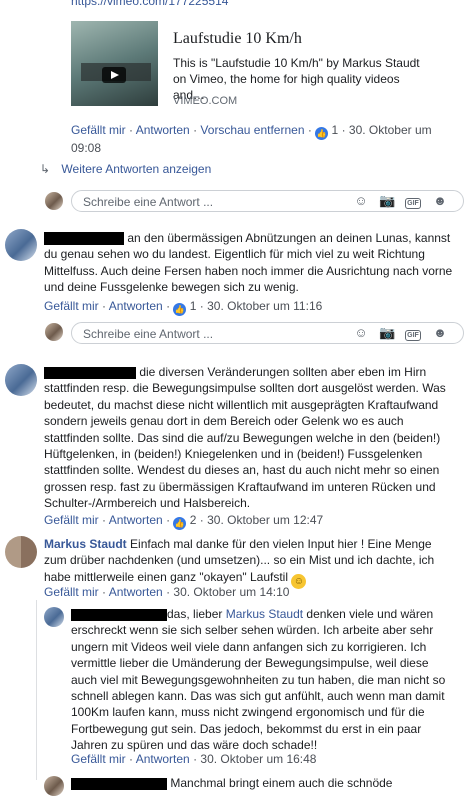 The height and width of the screenshot is (796, 476). Describe the element at coordinates (114, 63) in the screenshot. I see `video-thumbnail` at that location.